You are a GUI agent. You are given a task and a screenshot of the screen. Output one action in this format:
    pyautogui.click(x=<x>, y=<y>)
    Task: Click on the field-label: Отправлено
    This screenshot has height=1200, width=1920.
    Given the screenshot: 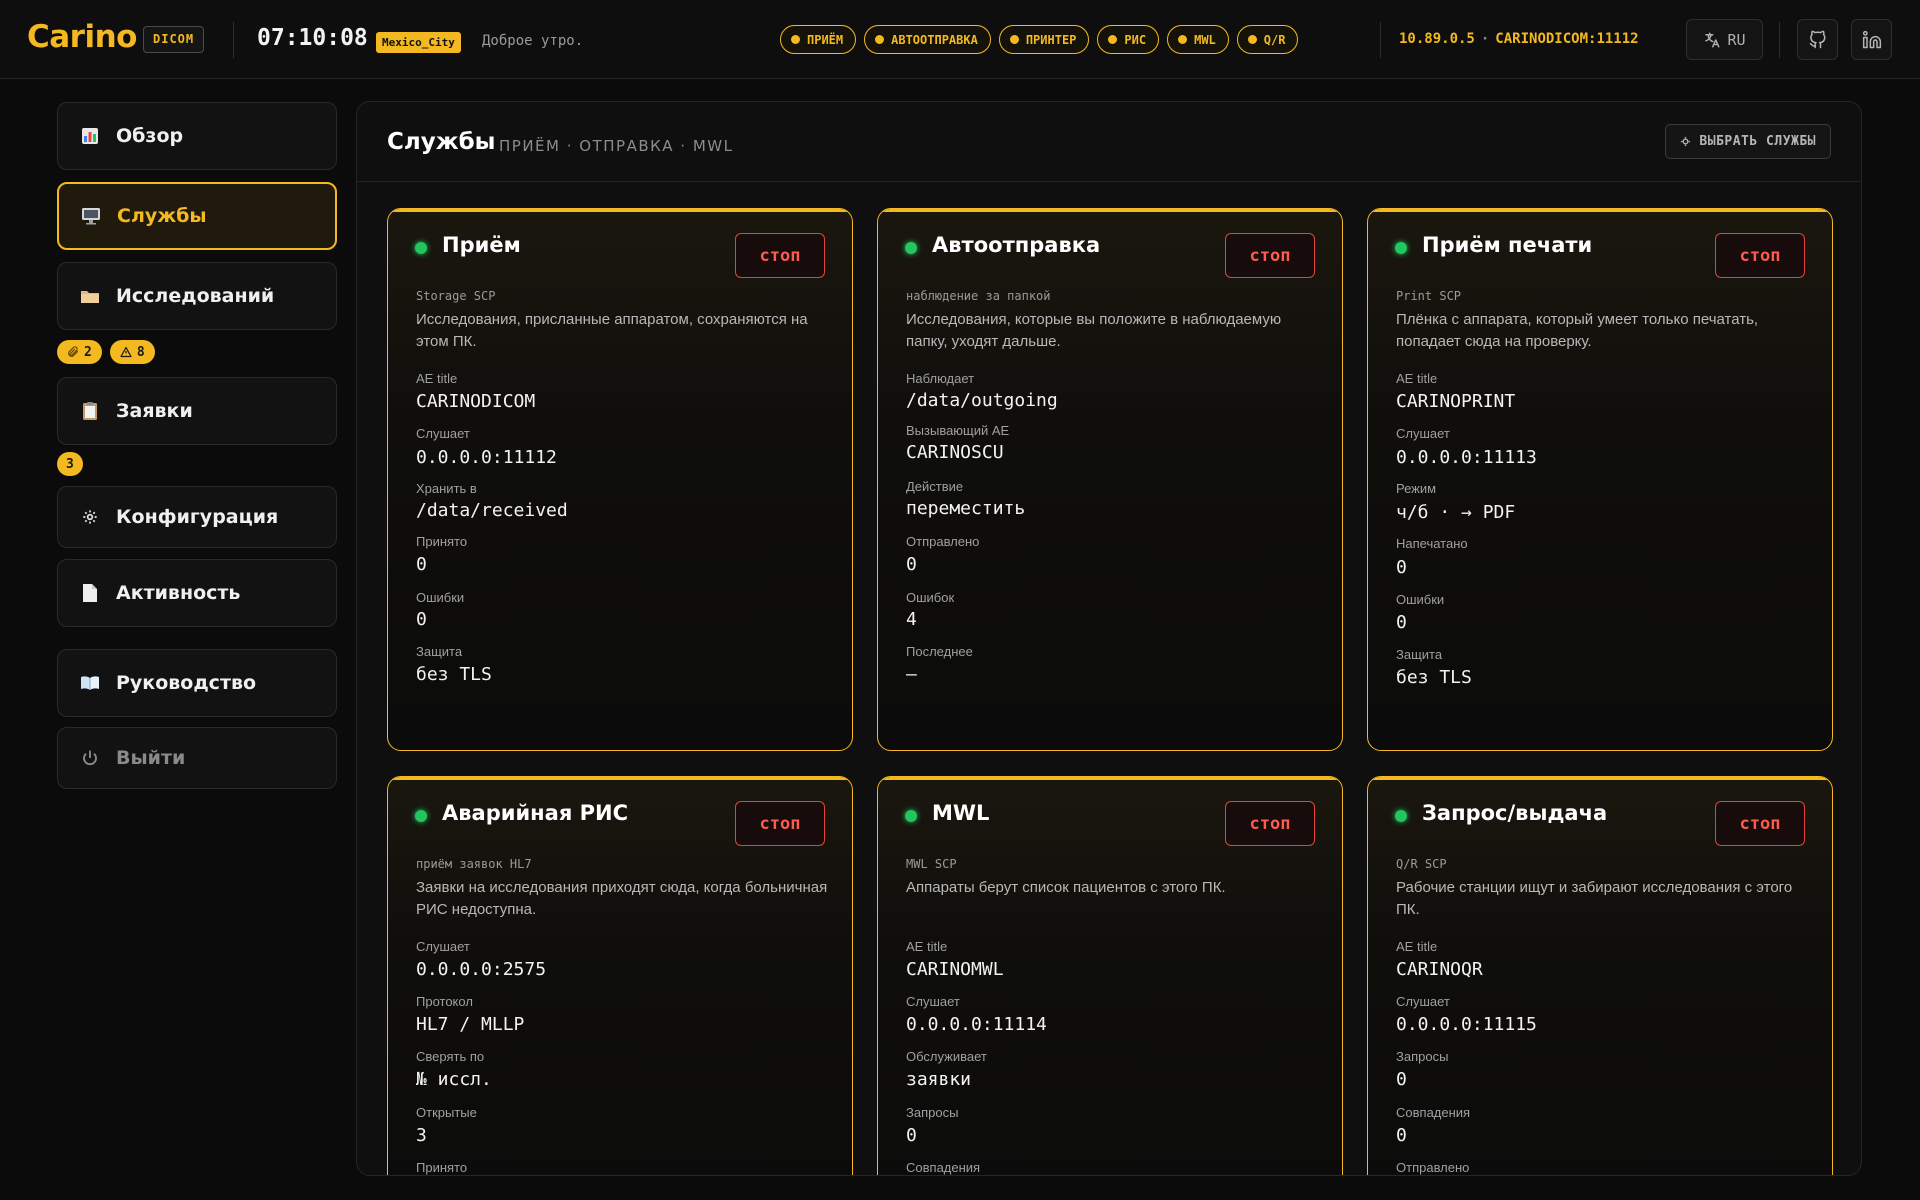 What is the action you would take?
    pyautogui.click(x=1433, y=1167)
    